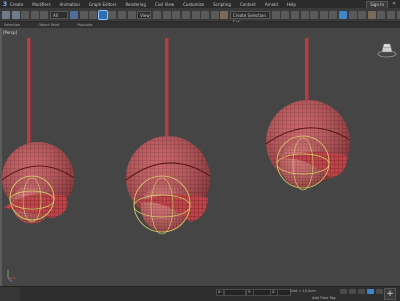  I want to click on select-place-icon, so click(131, 14).